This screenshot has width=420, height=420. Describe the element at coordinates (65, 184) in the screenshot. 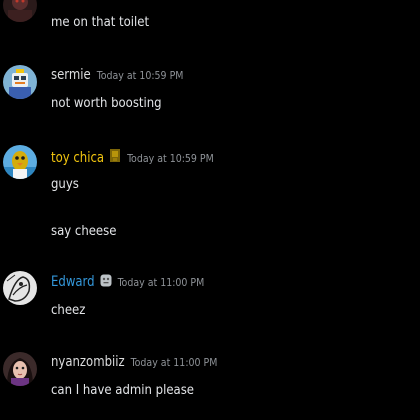

I see `message-text: guys` at that location.